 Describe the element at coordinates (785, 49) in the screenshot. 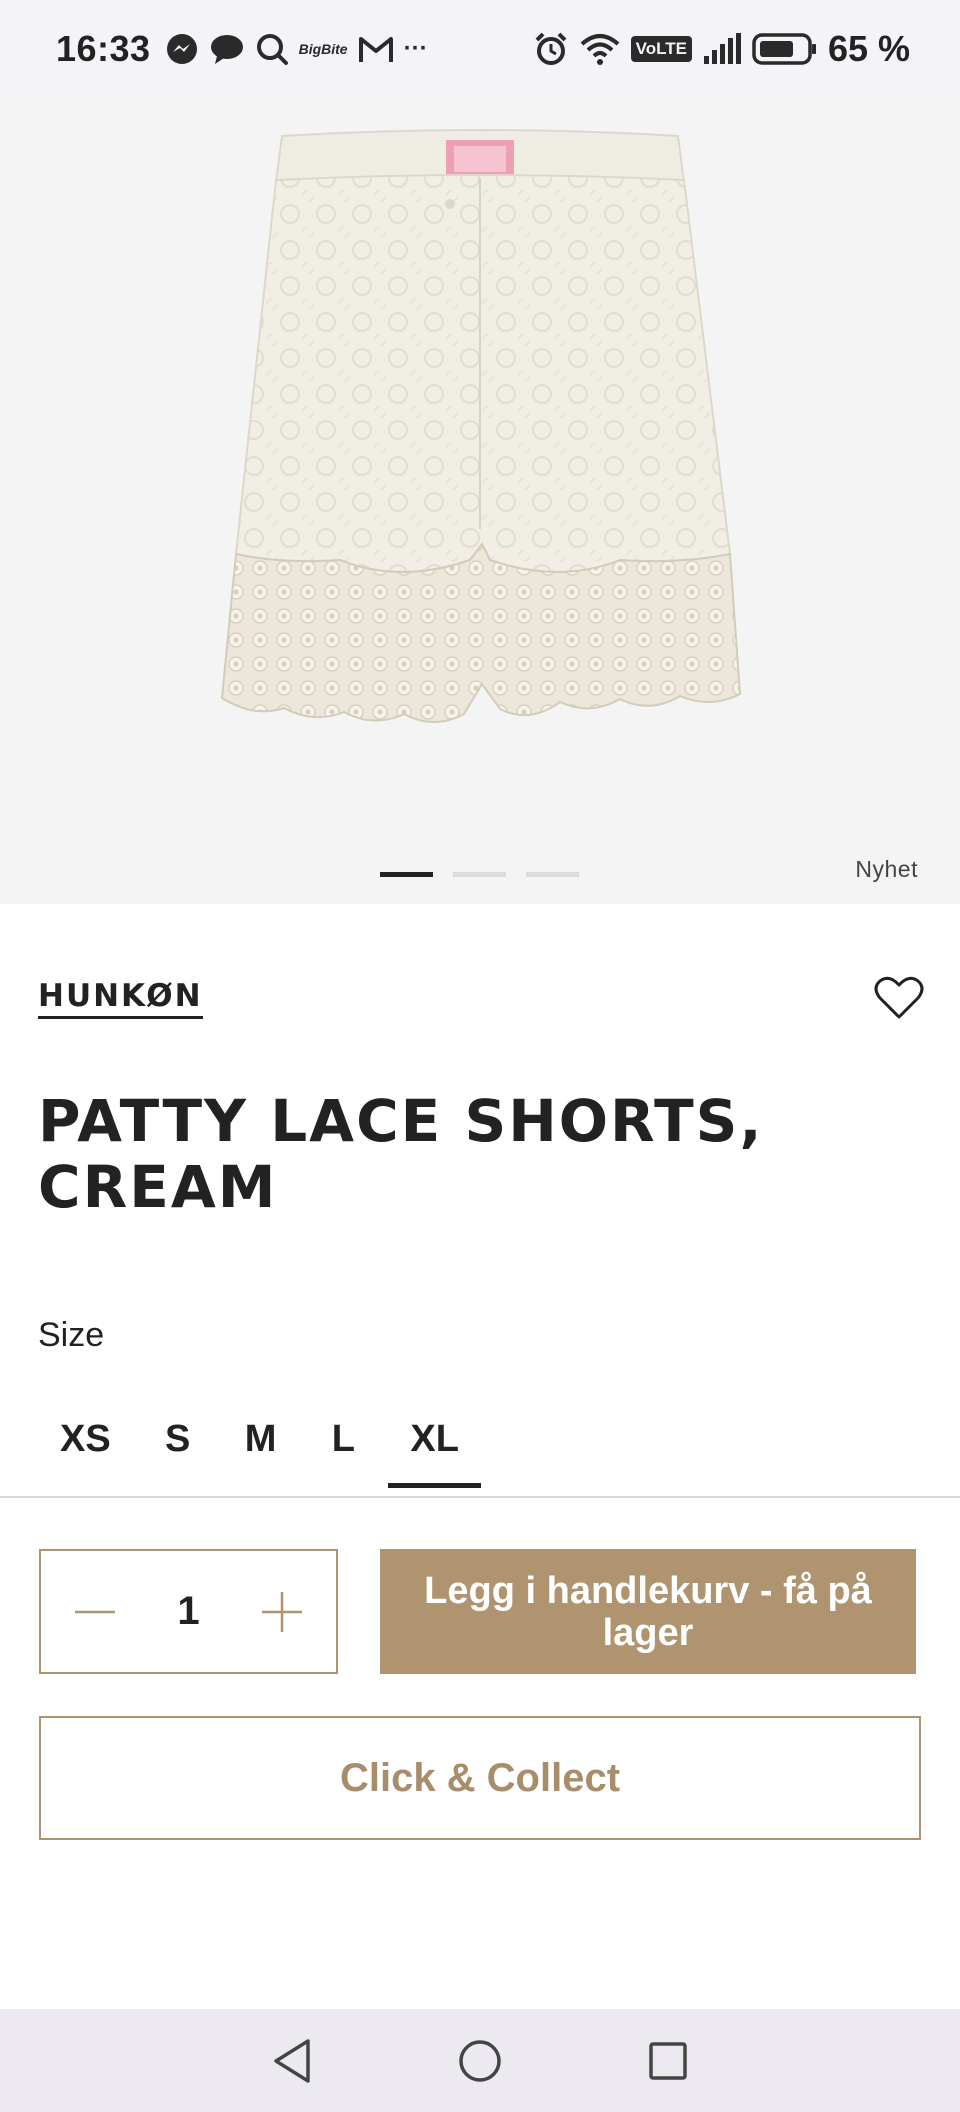

I see `battery-icon` at that location.